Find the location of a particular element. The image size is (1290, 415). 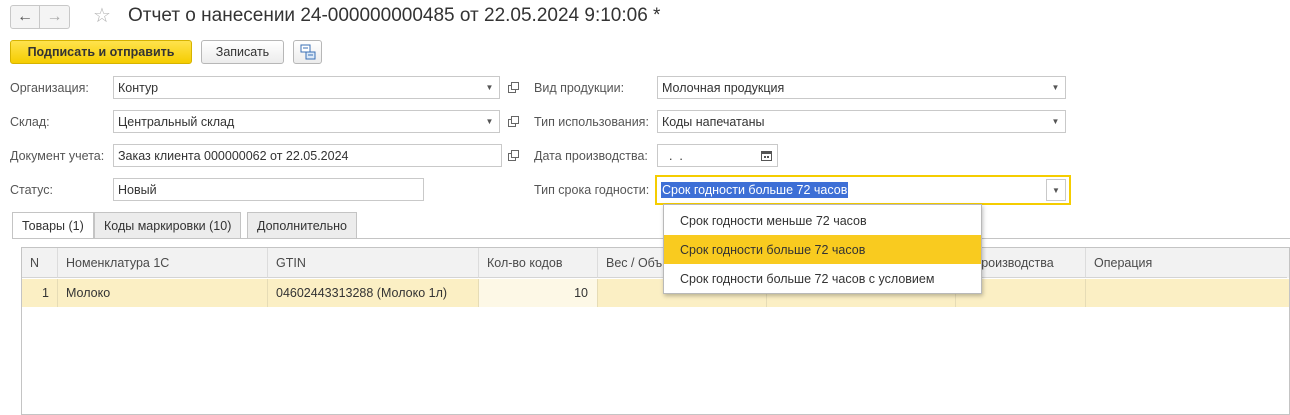

column-header-nomenclature: Номенклатура 1С is located at coordinates (163, 263).